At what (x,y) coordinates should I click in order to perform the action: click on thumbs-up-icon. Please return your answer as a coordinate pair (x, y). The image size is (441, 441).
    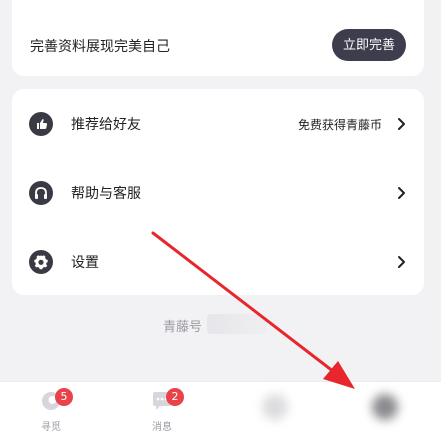
    Looking at the image, I should click on (41, 124).